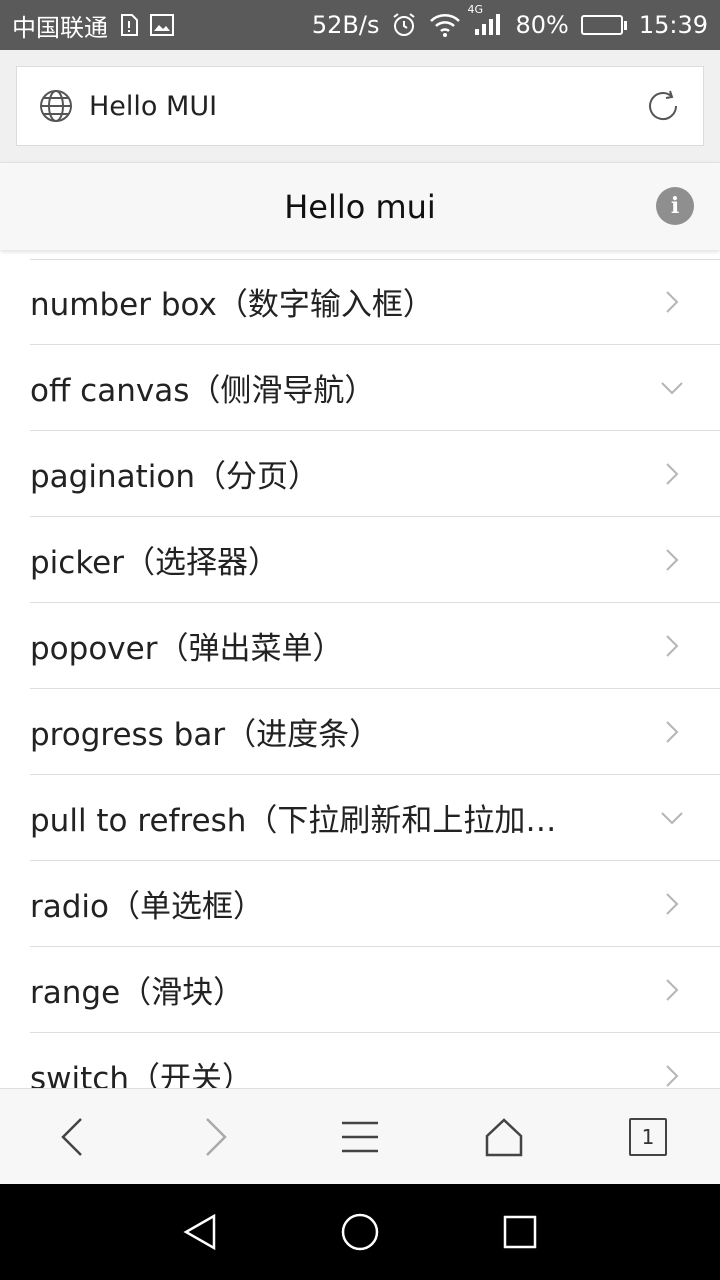 This screenshot has height=1280, width=720. I want to click on home-button, so click(504, 1137).